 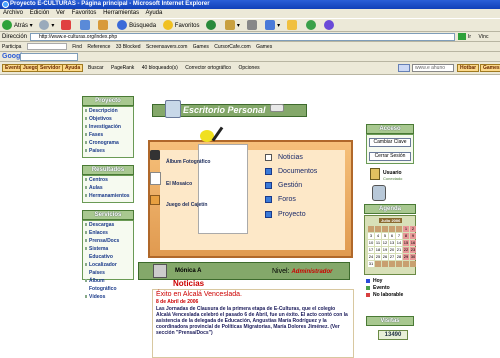 What do you see at coordinates (136, 26) in the screenshot?
I see `search-button: Búsqueda` at bounding box center [136, 26].